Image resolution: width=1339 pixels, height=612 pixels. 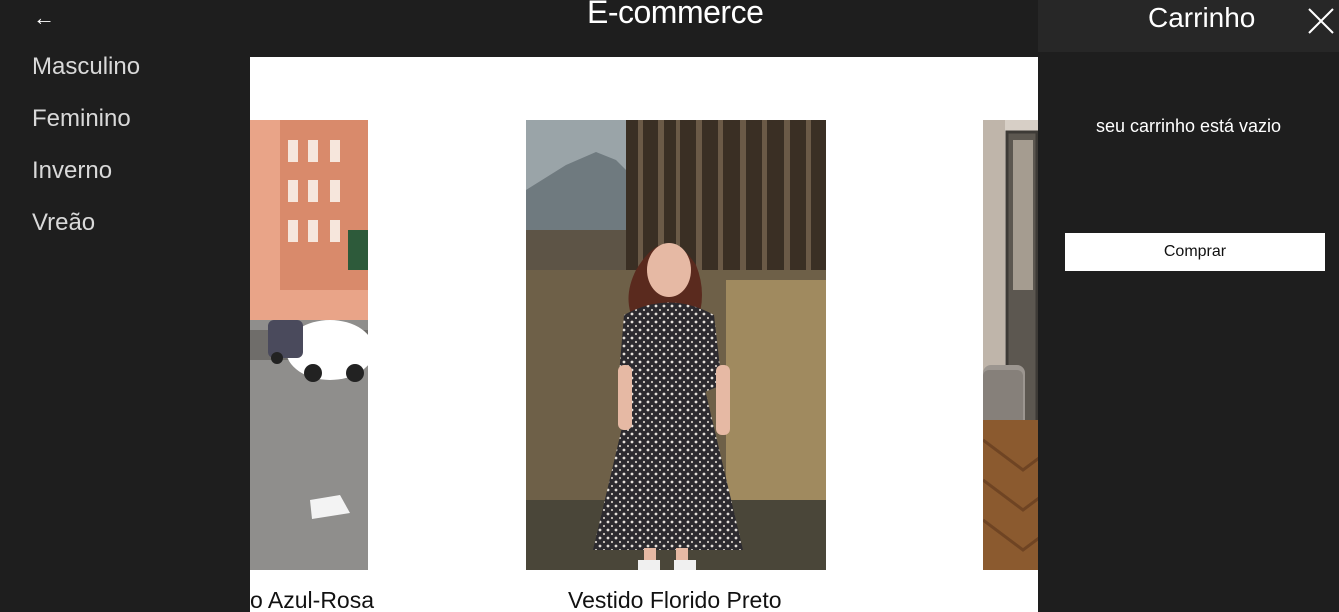 I want to click on sidebar-item-masculino: Masculino, so click(x=86, y=78).